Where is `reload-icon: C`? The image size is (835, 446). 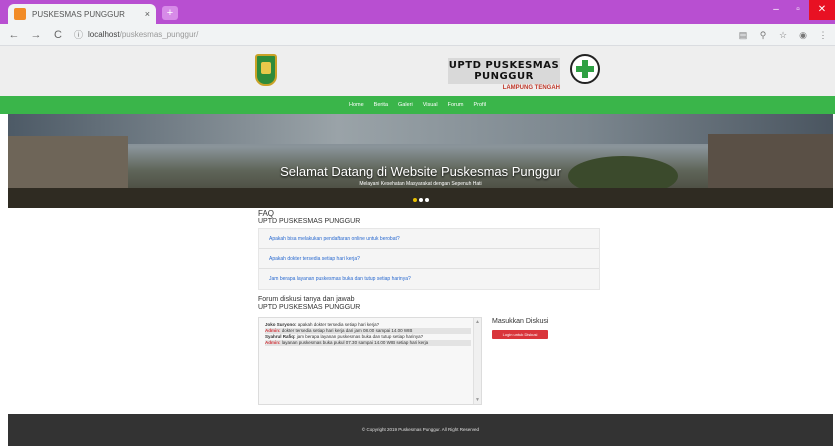 reload-icon: C is located at coordinates (58, 35).